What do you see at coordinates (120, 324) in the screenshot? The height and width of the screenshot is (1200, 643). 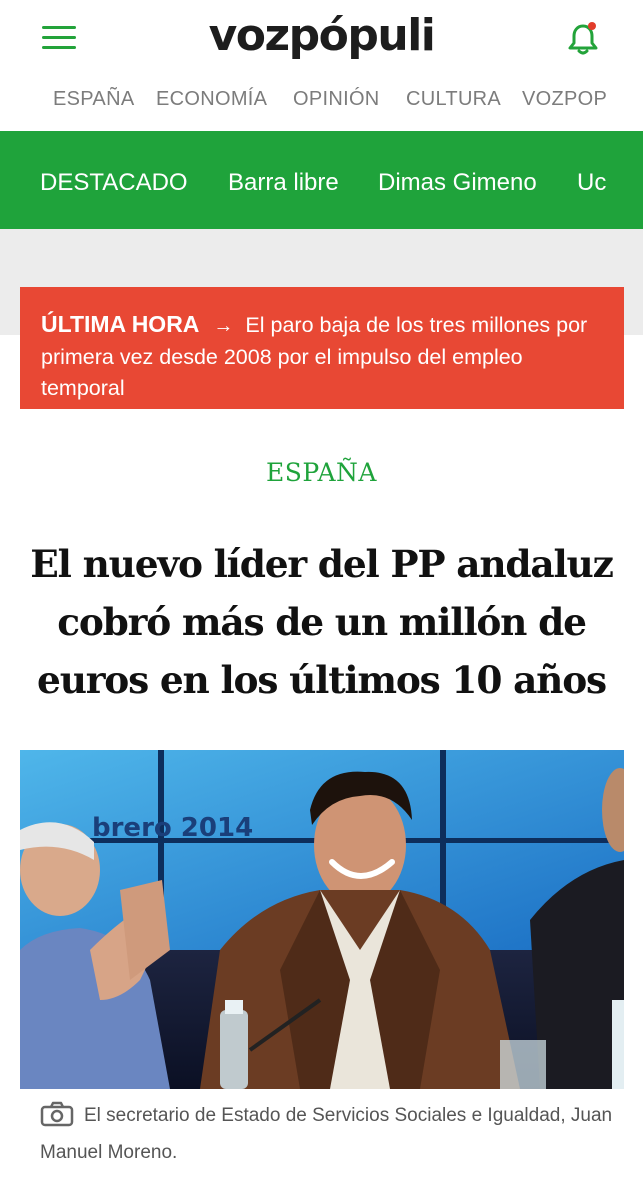 I see `breaking-label: ÚLTIMA HORA` at bounding box center [120, 324].